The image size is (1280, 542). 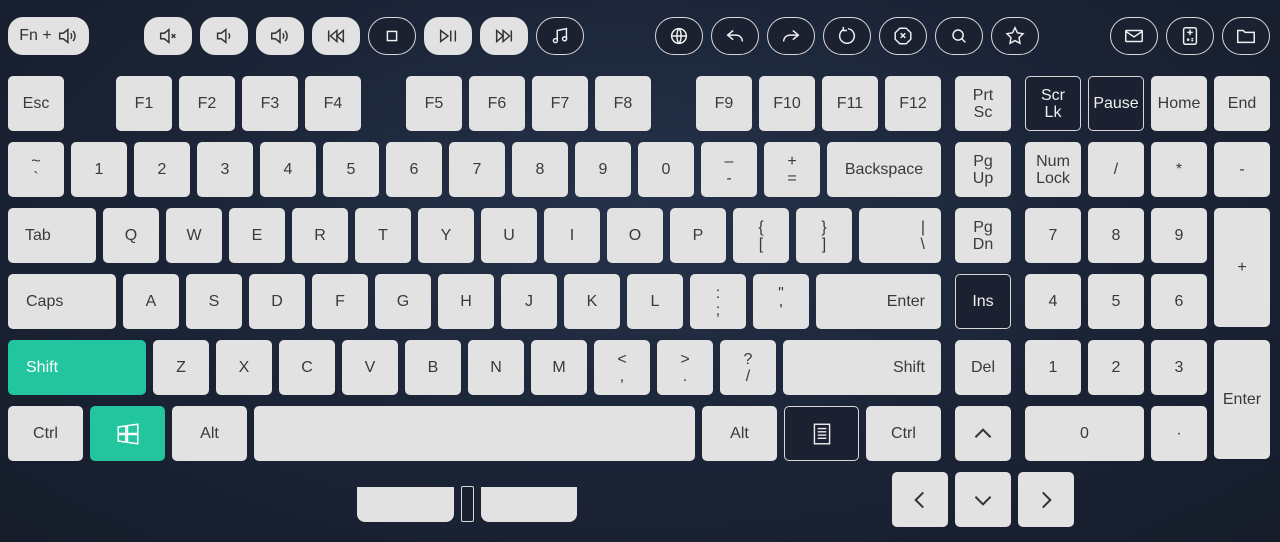 I want to click on key-numpad-decimal: ·, so click(x=1179, y=433).